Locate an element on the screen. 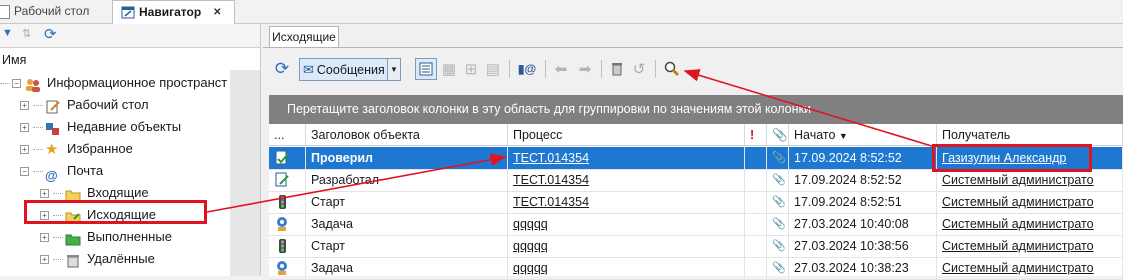 This screenshot has width=1123, height=280. tab-outbox: Исходящие is located at coordinates (304, 37).